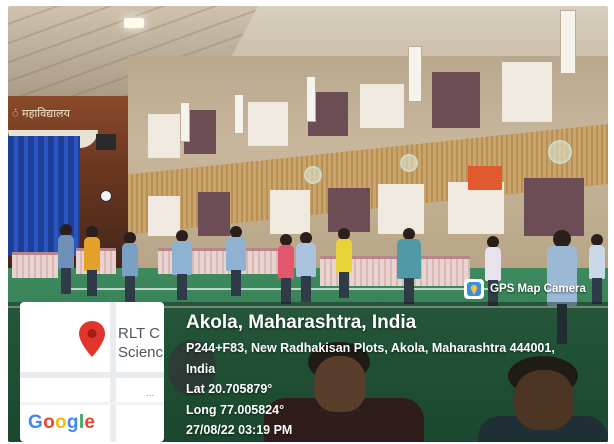  Describe the element at coordinates (235, 409) in the screenshot. I see `longitude: Long 77.005824°` at that location.